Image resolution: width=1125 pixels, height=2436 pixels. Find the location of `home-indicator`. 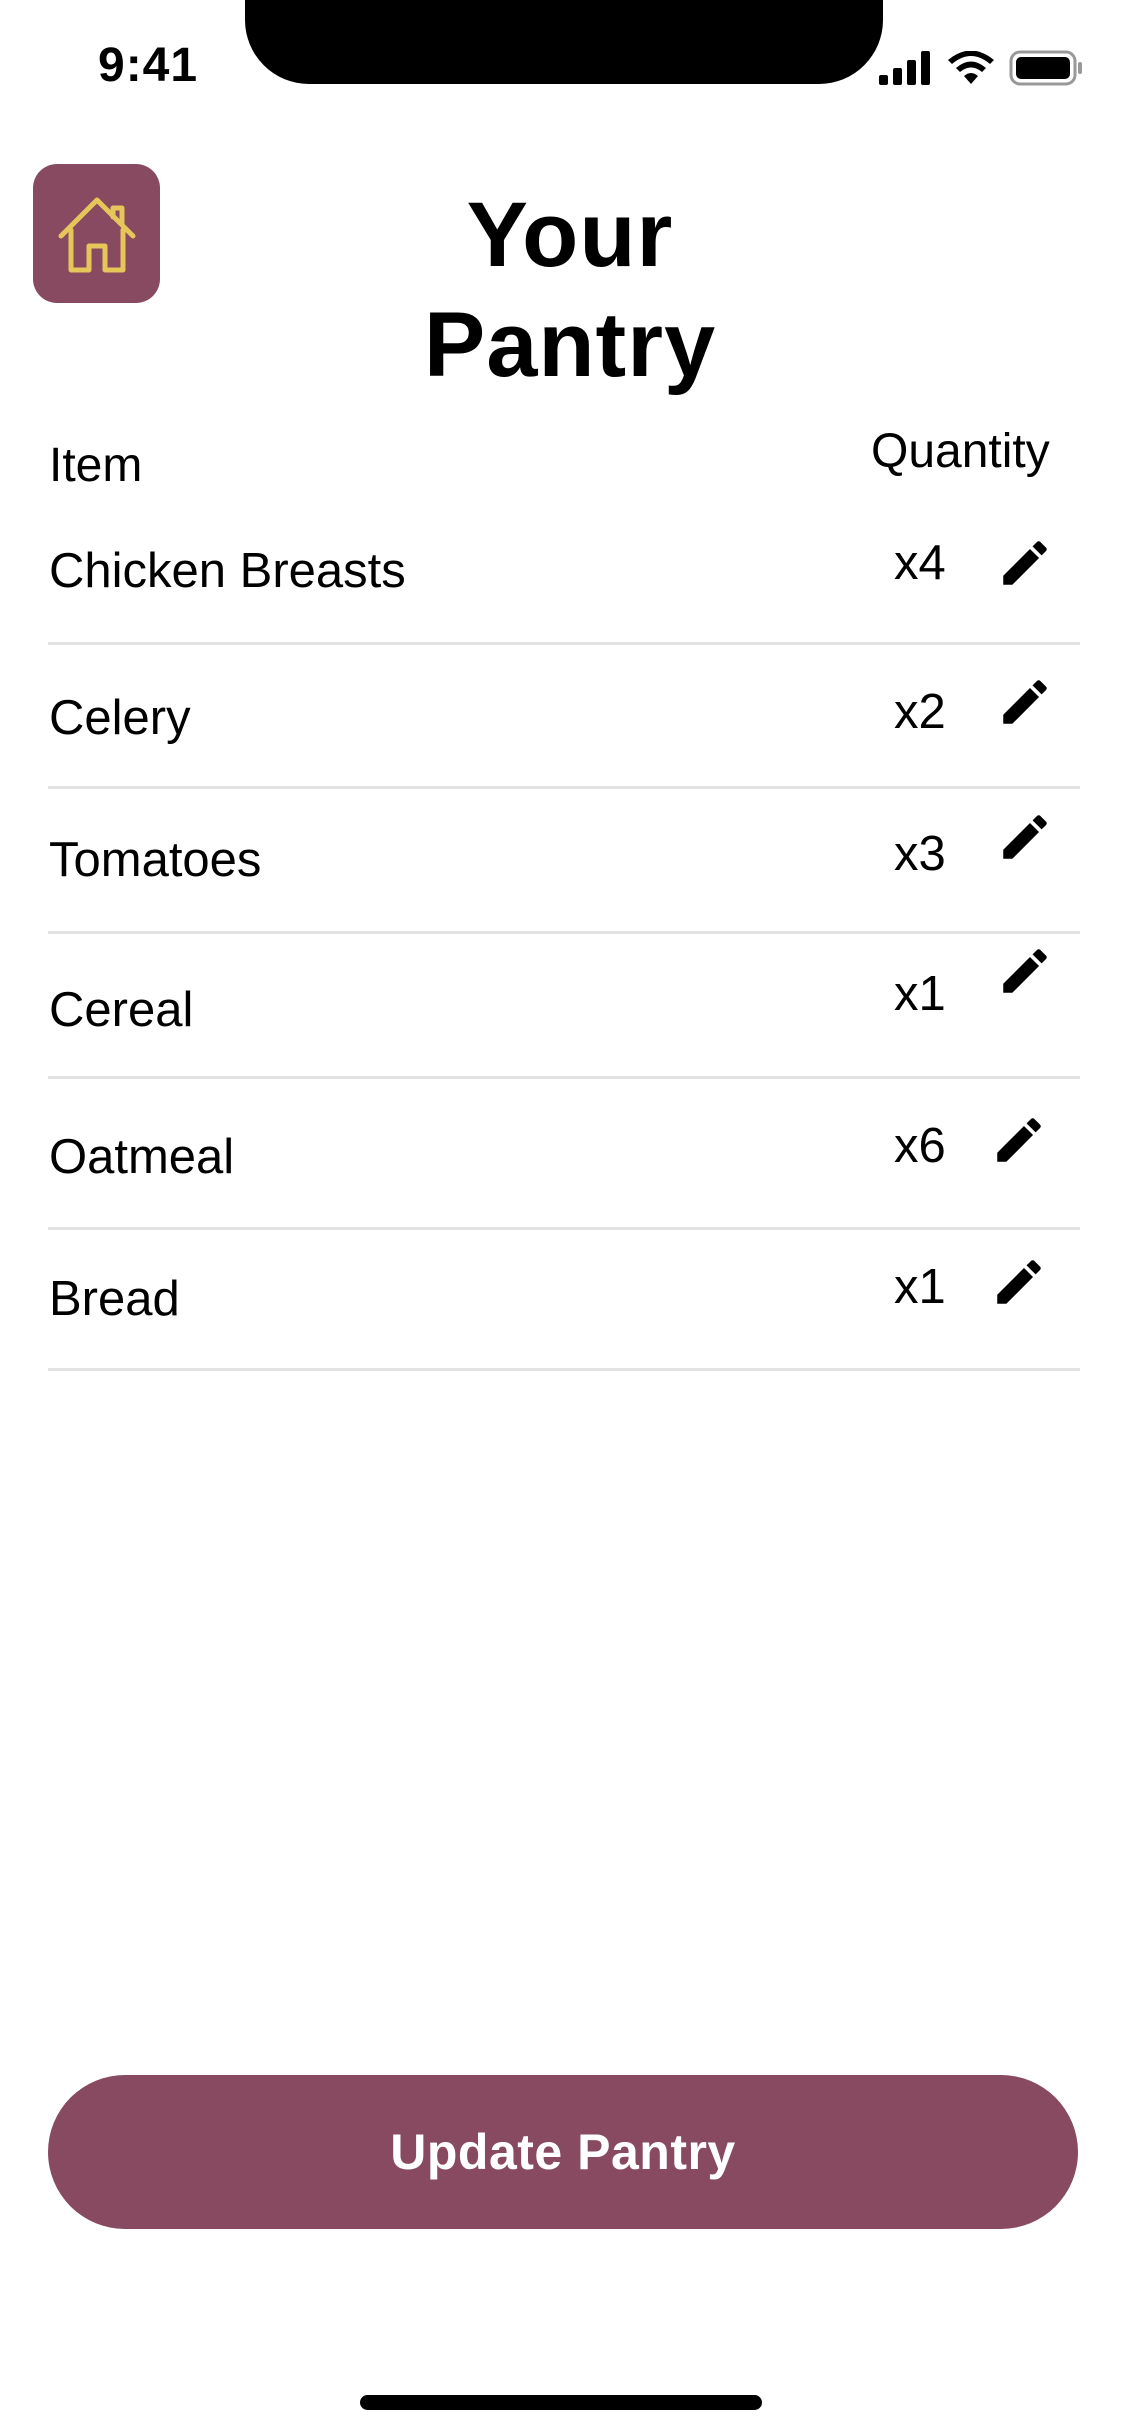

home-indicator is located at coordinates (561, 2402).